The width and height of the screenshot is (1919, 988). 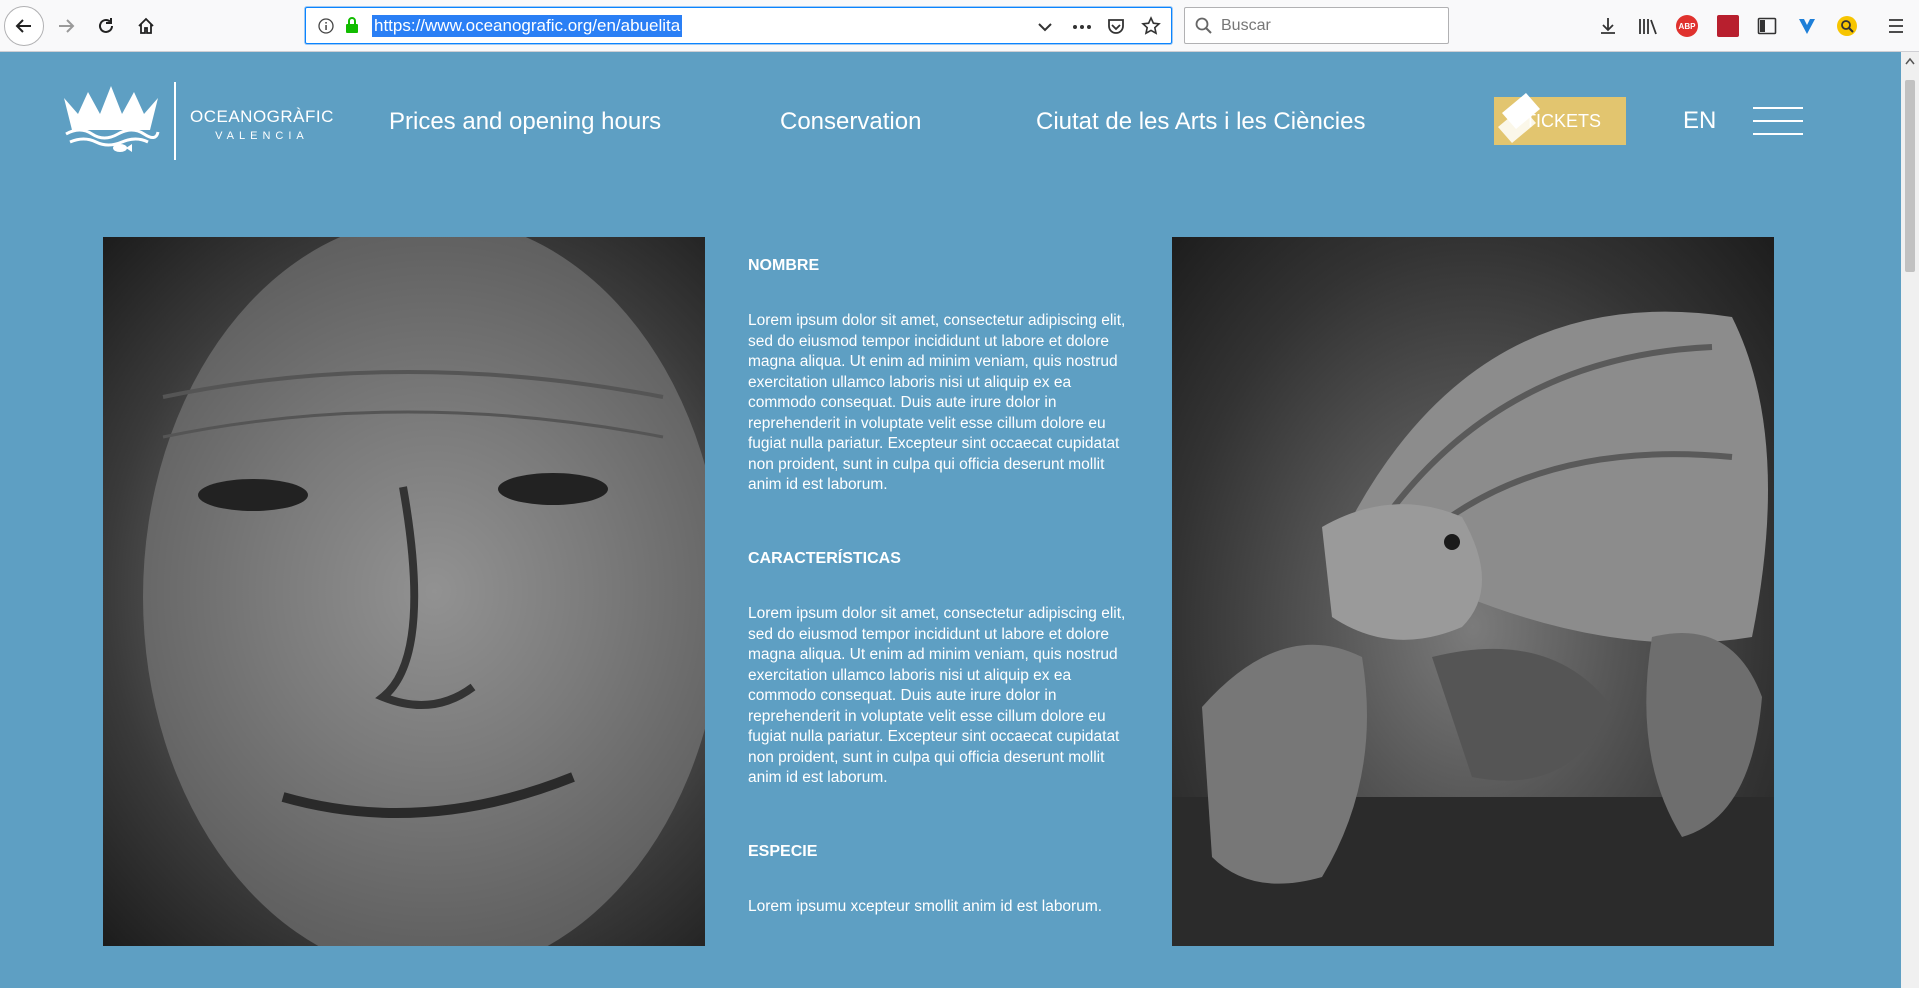 What do you see at coordinates (783, 851) in the screenshot?
I see `section-heading-especie: ESPECIE` at bounding box center [783, 851].